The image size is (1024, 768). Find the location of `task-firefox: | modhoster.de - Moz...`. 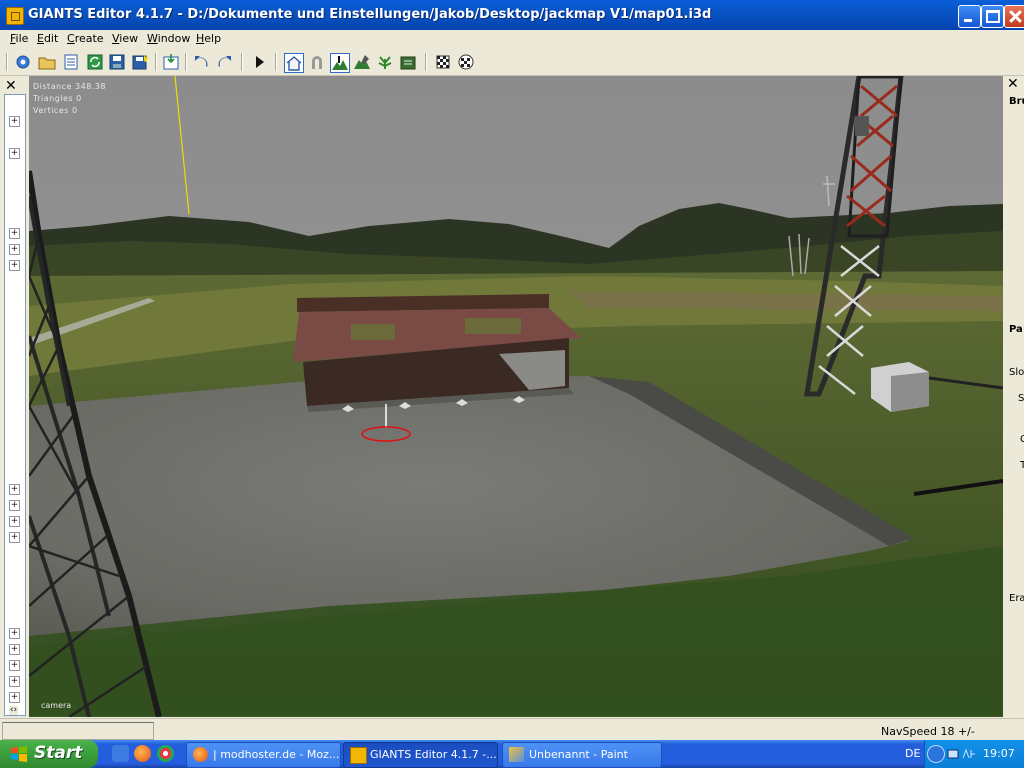

task-firefox: | modhoster.de - Moz... is located at coordinates (263, 755).